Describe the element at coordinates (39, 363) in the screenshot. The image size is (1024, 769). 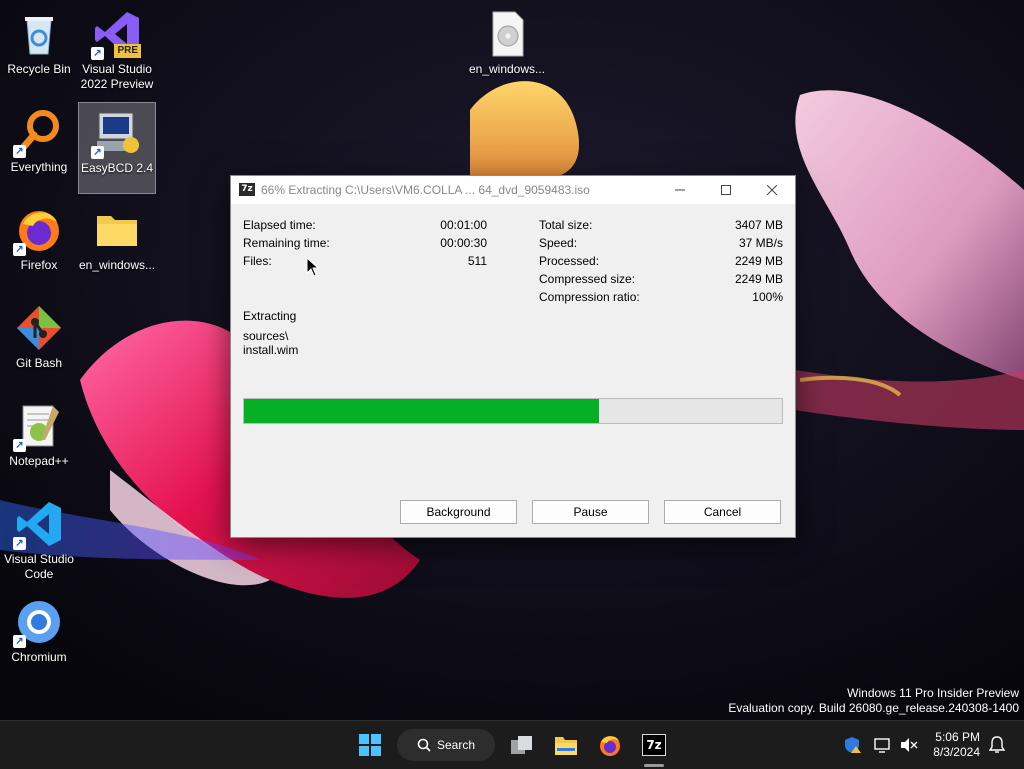
I see `desktop-icon-label: Git Bash` at that location.